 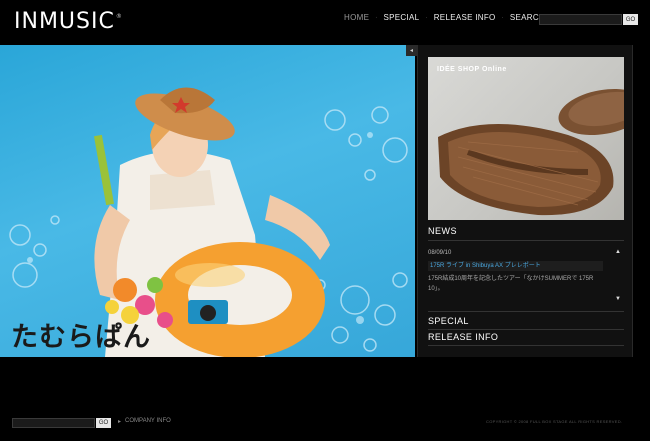 I want to click on main-nav: HOME · SPECIAL · RELEASE INFO · SEARCH, so click(x=444, y=17).